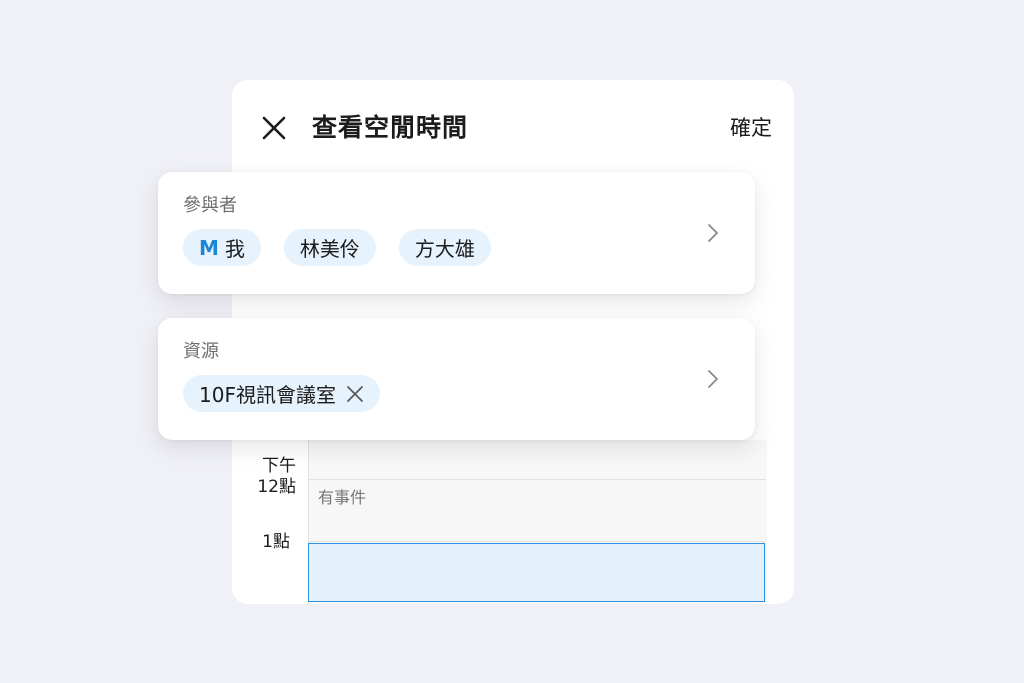  I want to click on close-icon, so click(274, 128).